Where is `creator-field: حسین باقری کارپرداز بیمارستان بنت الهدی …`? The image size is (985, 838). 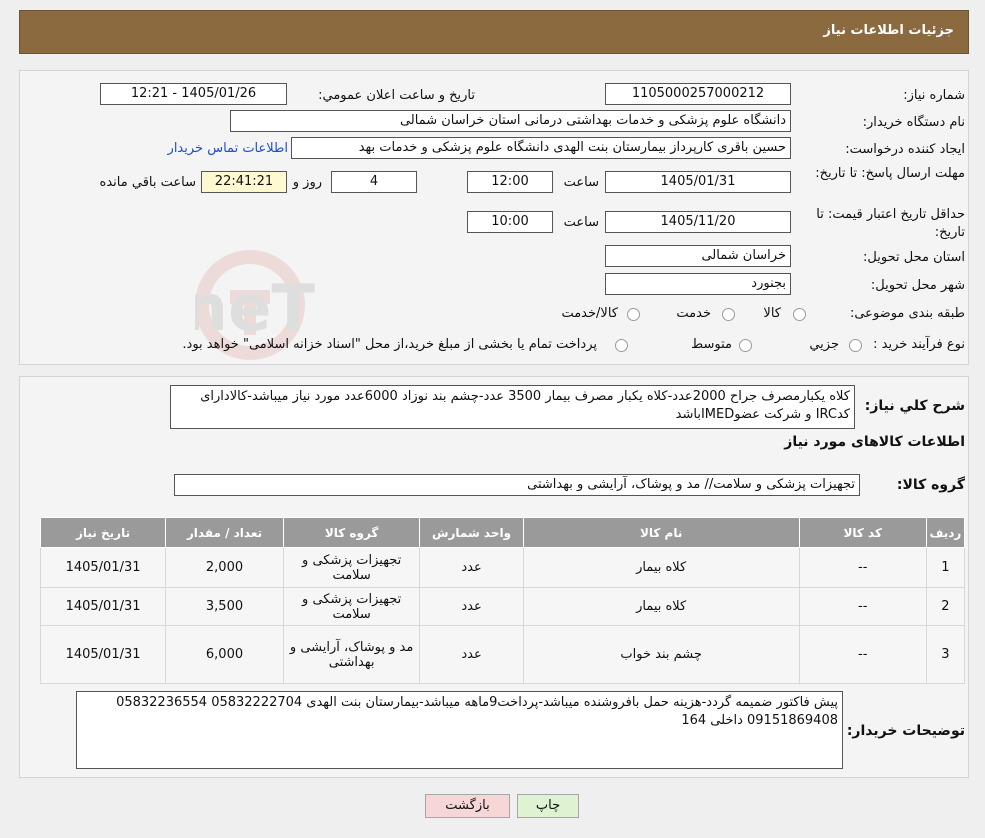 creator-field: حسین باقری کارپرداز بیمارستان بنت الهدی … is located at coordinates (541, 148).